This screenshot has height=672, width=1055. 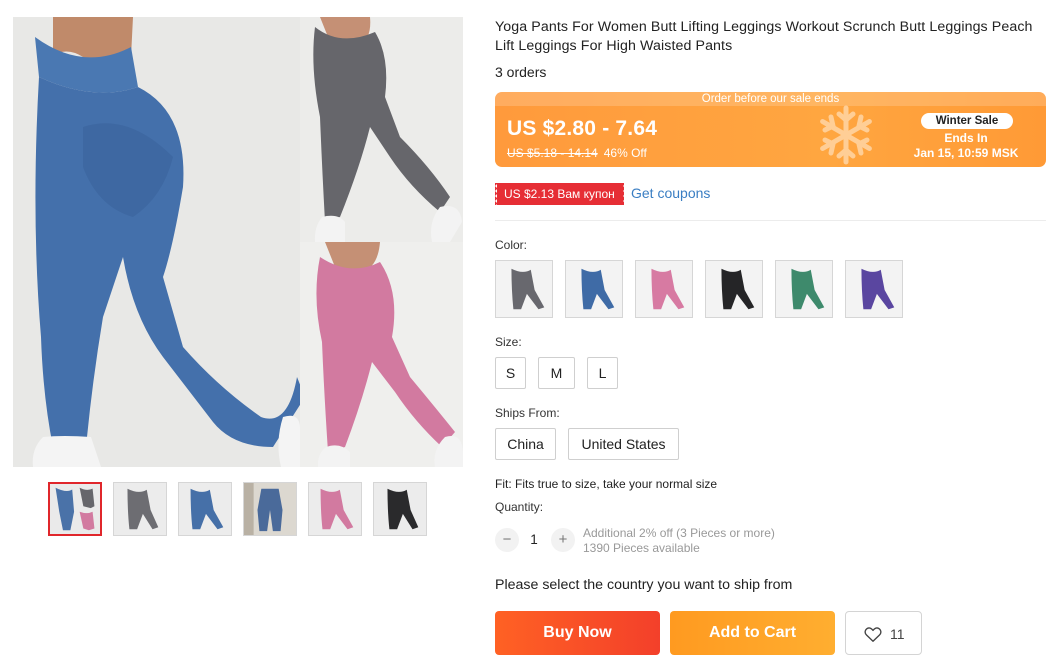 I want to click on size-option-m: M, so click(x=556, y=373).